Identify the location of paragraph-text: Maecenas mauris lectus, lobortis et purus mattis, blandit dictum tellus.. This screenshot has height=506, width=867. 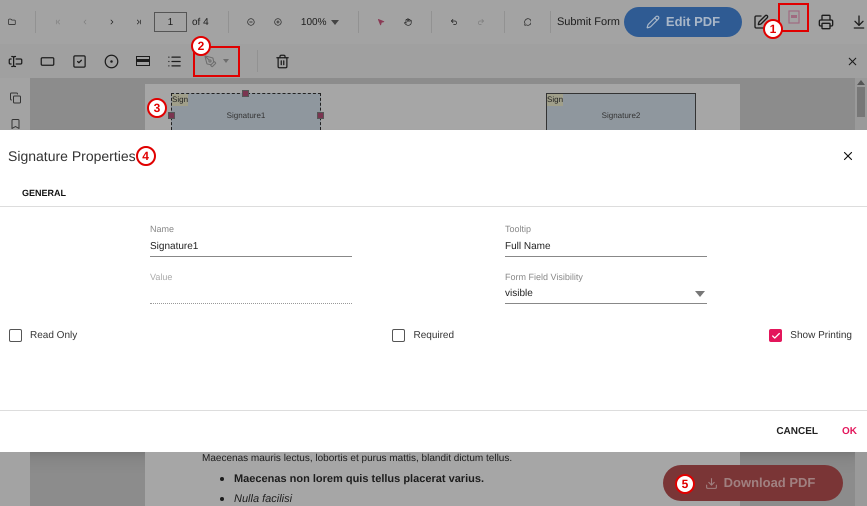
(358, 459).